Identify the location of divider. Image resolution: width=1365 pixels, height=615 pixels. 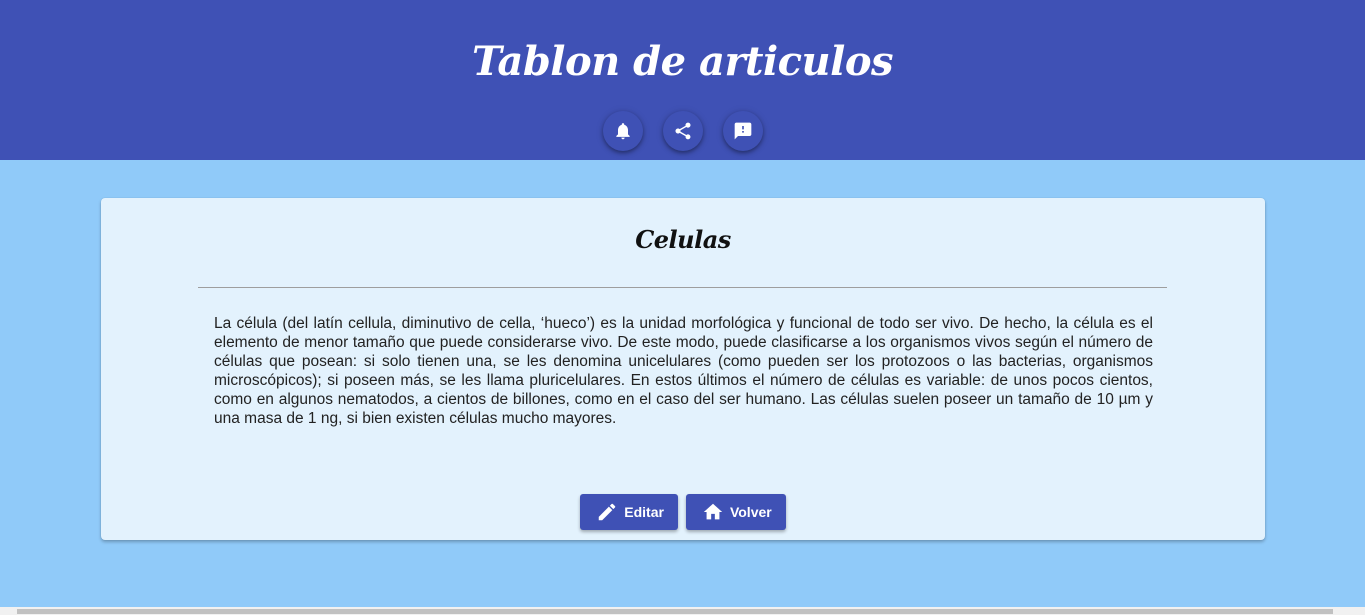
(682, 287).